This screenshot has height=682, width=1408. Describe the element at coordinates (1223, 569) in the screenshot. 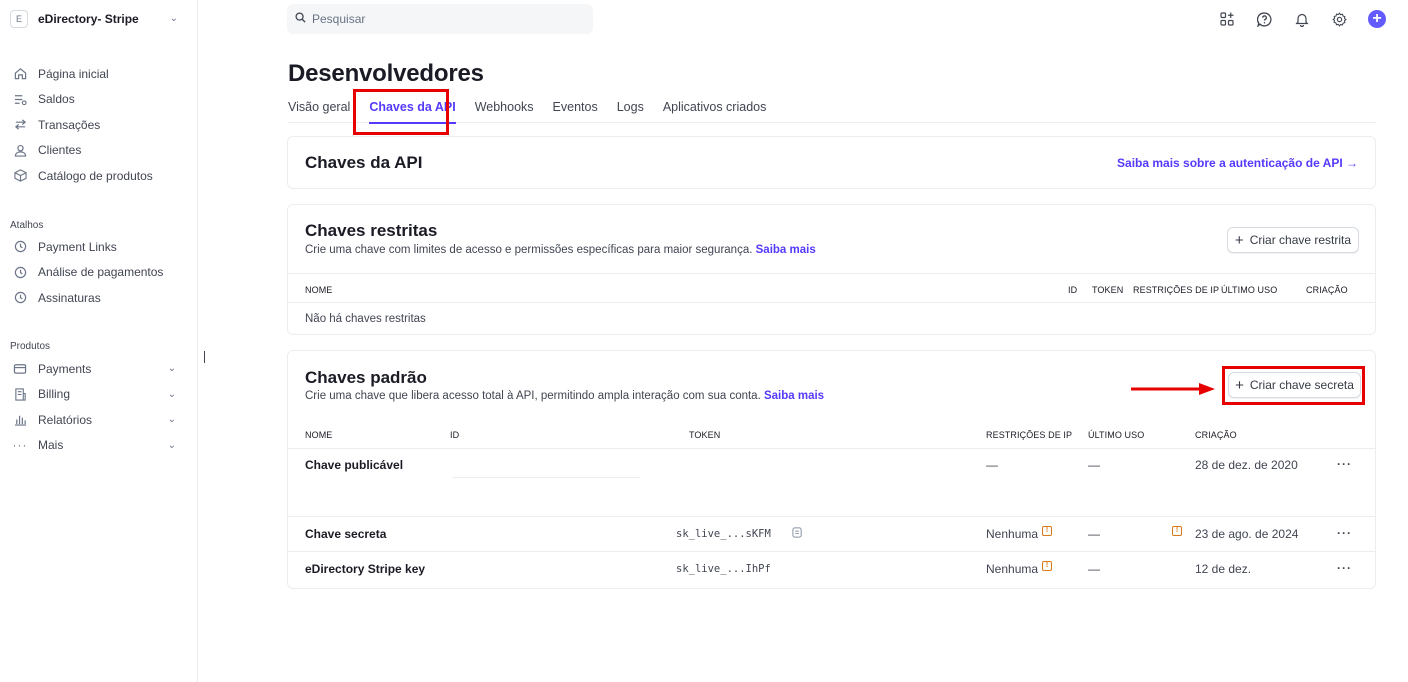

I see `created-date: 12 de dez.` at that location.